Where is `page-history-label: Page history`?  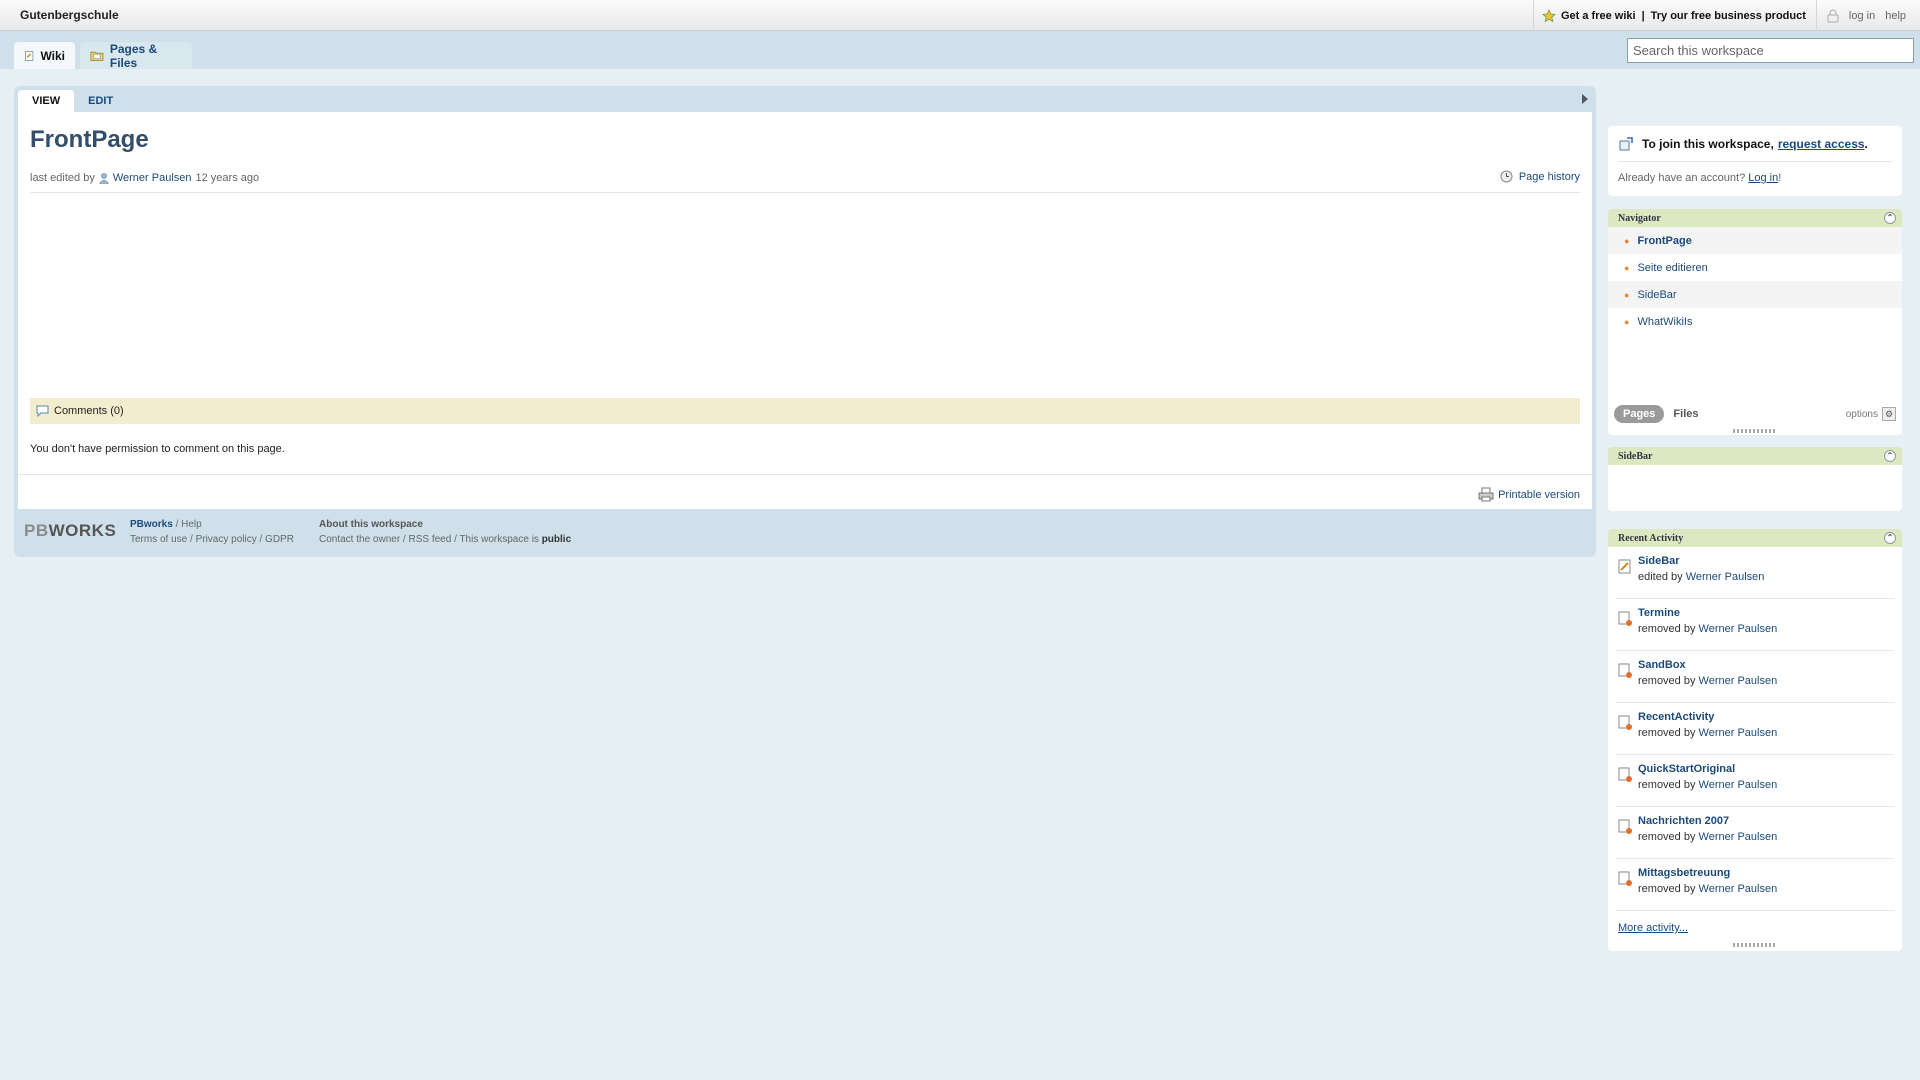
page-history-label: Page history is located at coordinates (1549, 176).